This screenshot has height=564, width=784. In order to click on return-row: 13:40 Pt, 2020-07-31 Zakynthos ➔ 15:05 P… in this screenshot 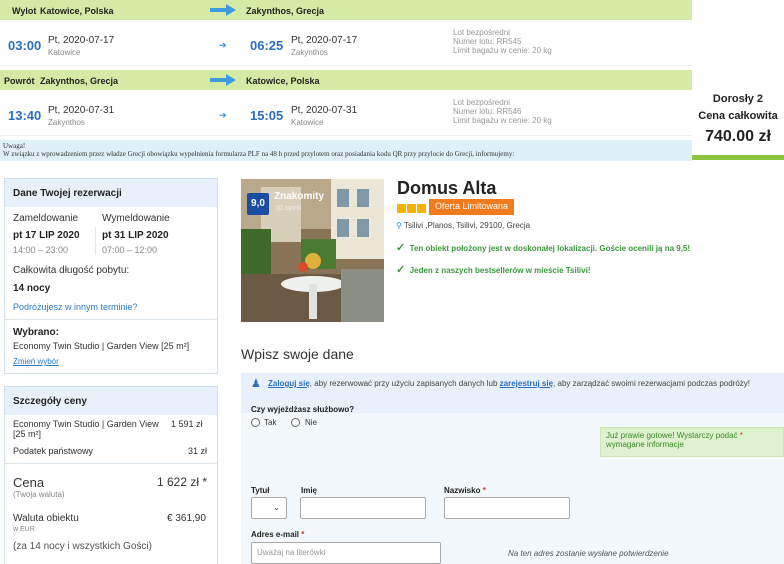, I will do `click(346, 113)`.